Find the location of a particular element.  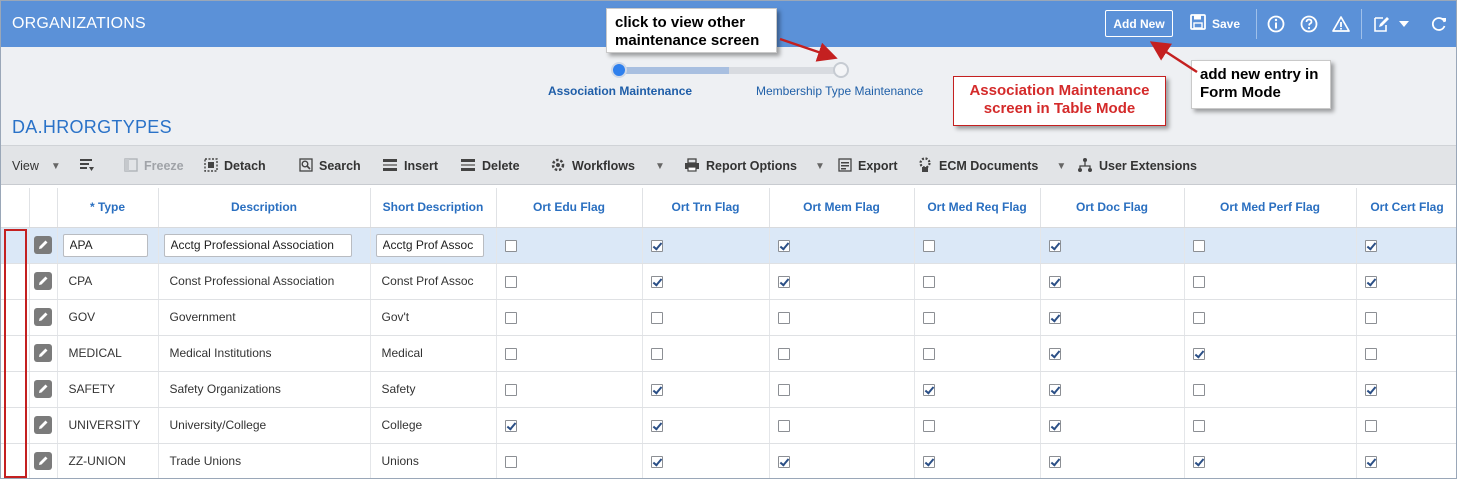

save-button: Save is located at coordinates (1215, 23).